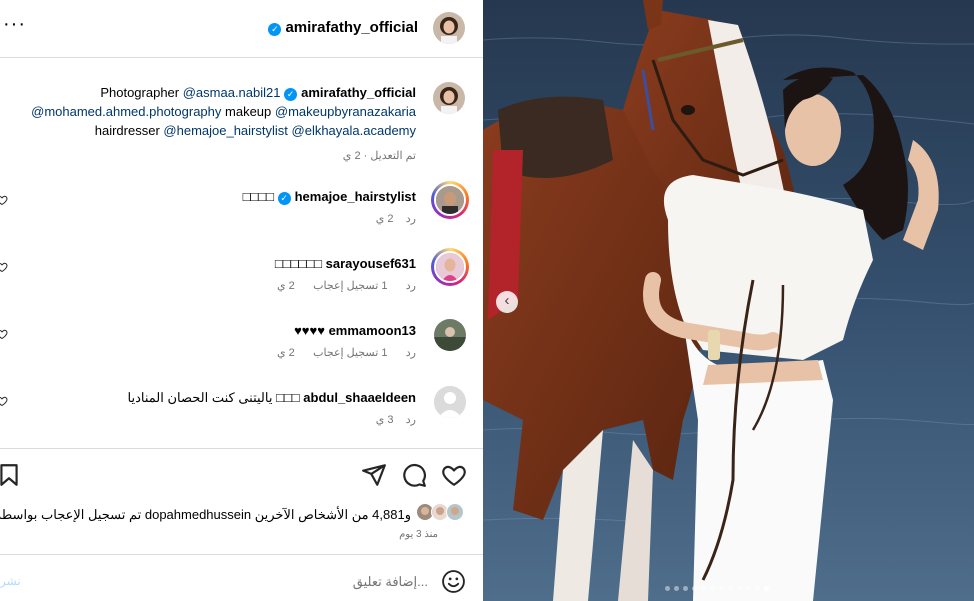  I want to click on post-date: منذ 3 يوم, so click(418, 534).